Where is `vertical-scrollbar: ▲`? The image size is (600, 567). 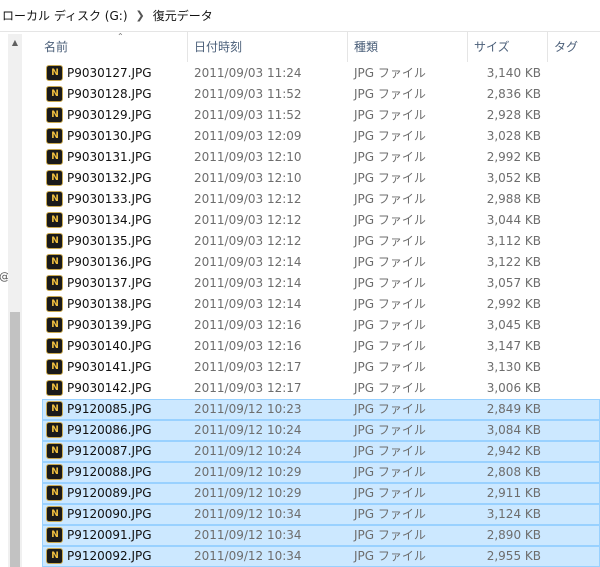
vertical-scrollbar: ▲ is located at coordinates (15, 300).